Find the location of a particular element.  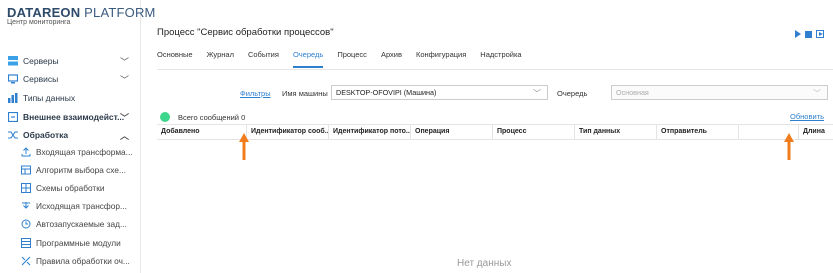

monitor-icon is located at coordinates (13, 79).